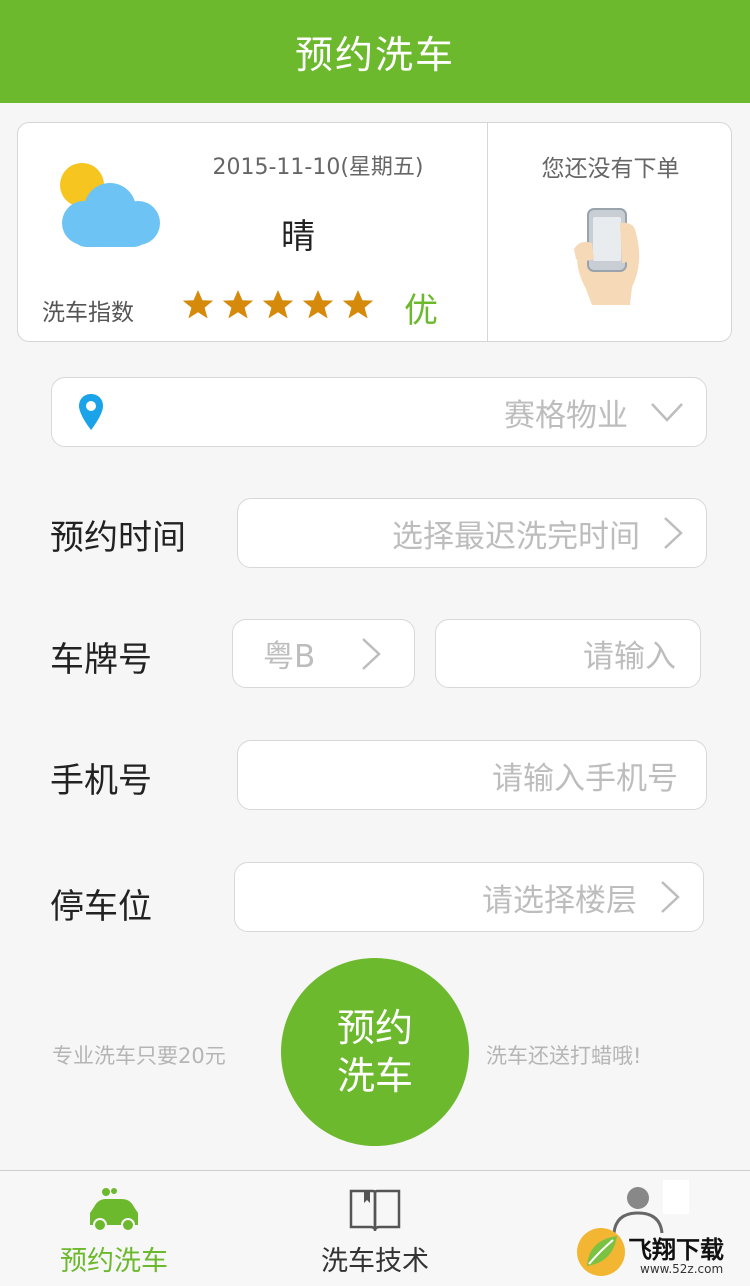 This screenshot has height=1286, width=750. I want to click on order-status-text: 您还没有下单, so click(610, 169).